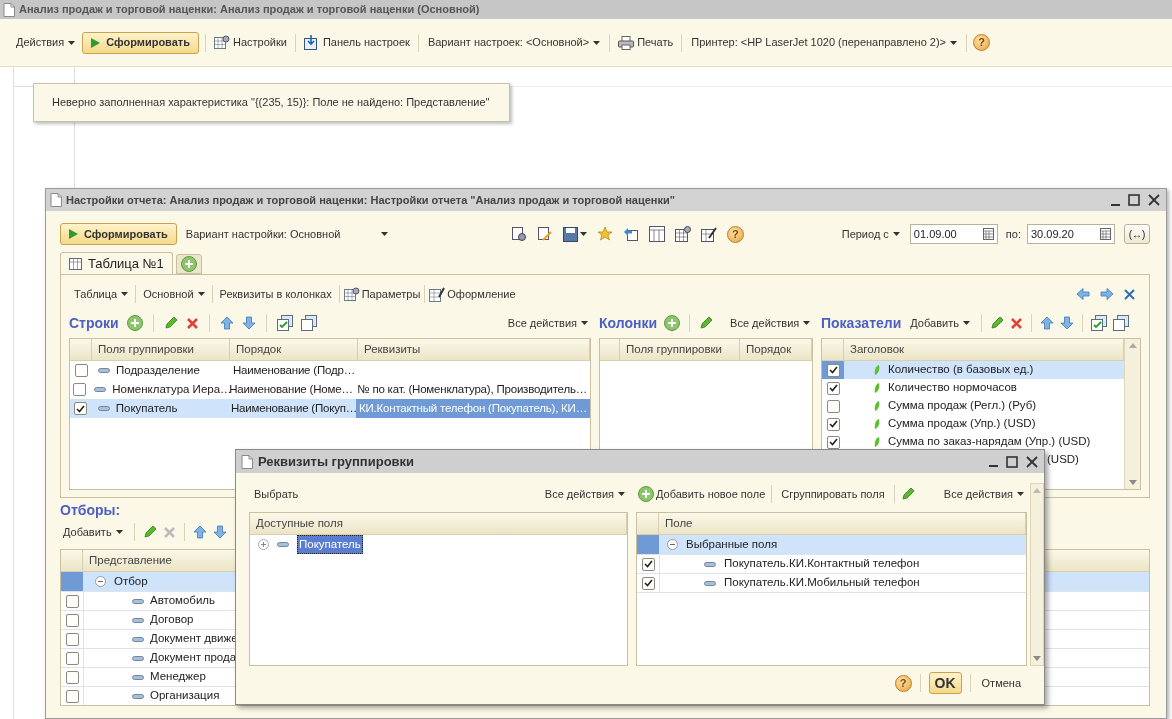 This screenshot has width=1172, height=719. What do you see at coordinates (284, 323) in the screenshot?
I see `stacked-check-icon` at bounding box center [284, 323].